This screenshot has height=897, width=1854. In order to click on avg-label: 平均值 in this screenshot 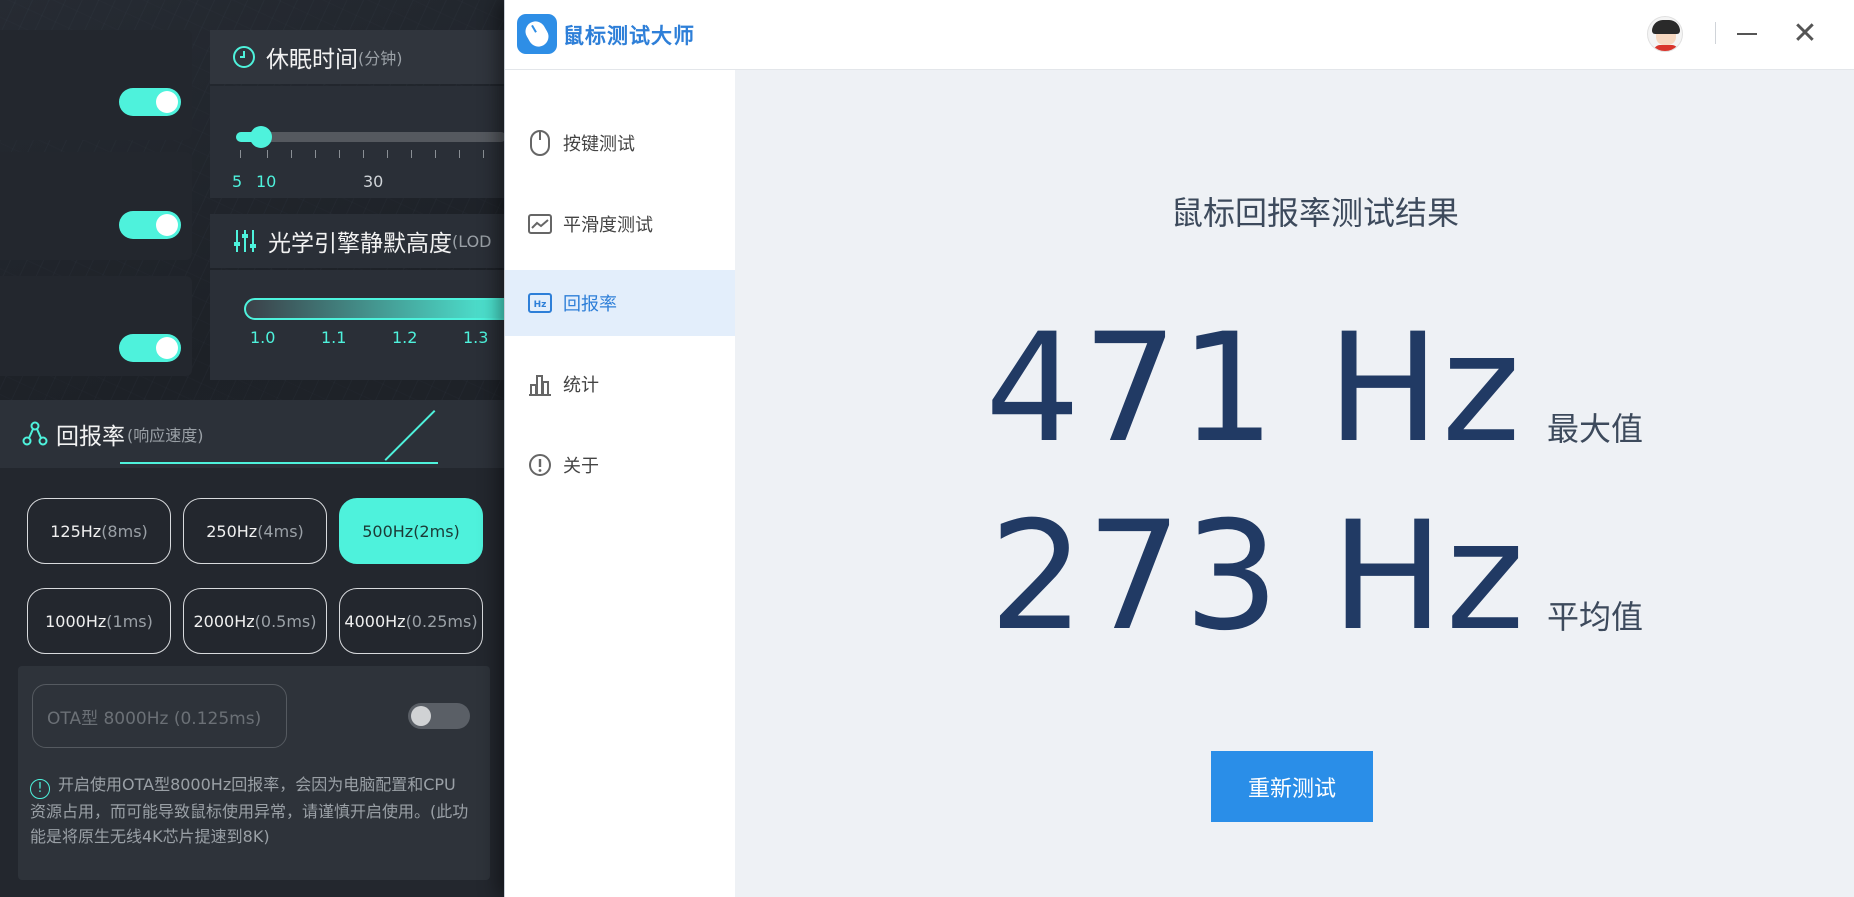, I will do `click(1595, 617)`.